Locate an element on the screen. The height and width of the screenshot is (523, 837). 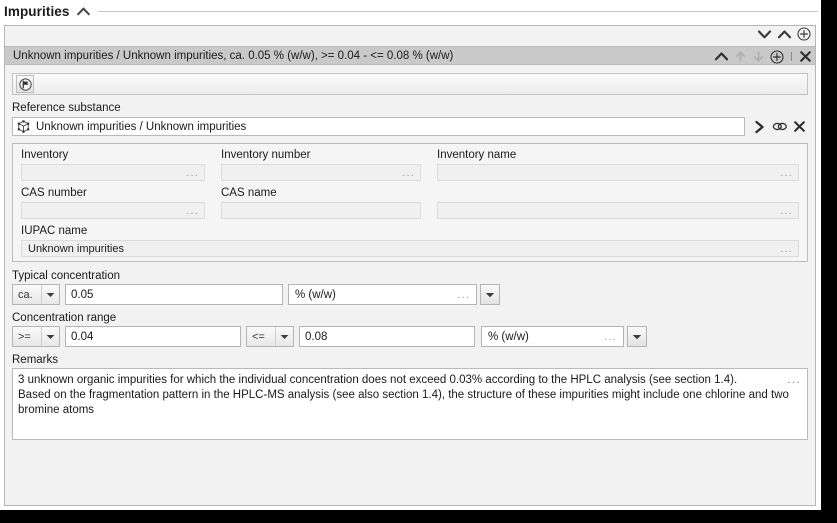
arrow-up-icon is located at coordinates (740, 56).